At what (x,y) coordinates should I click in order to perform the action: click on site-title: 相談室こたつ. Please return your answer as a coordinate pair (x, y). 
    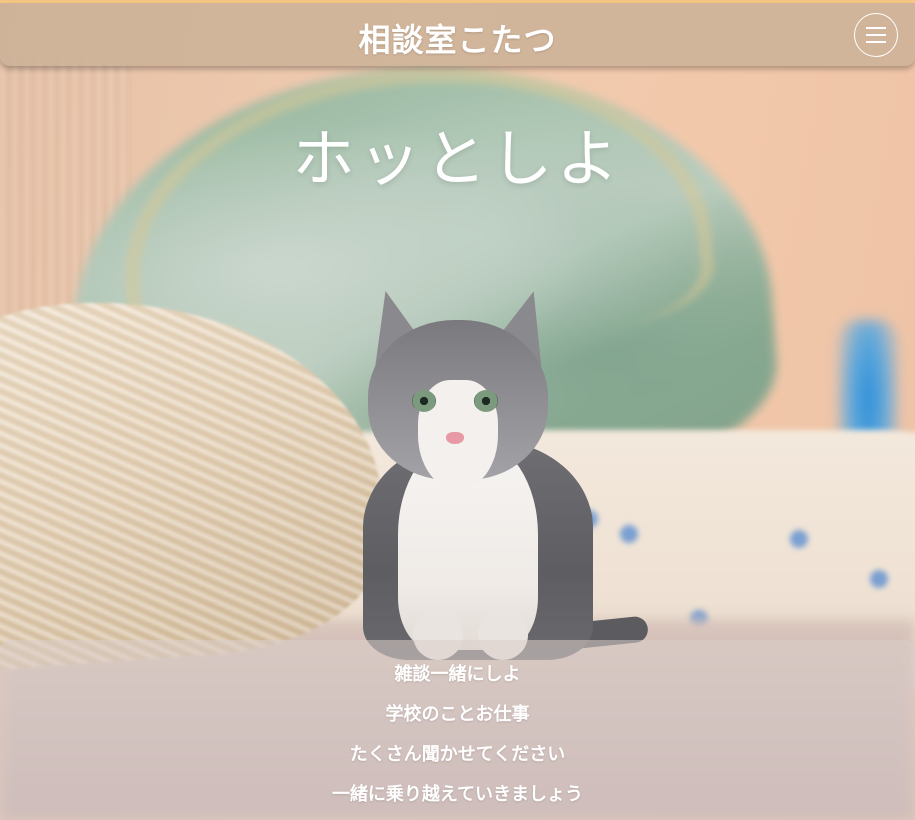
    Looking at the image, I should click on (457, 38).